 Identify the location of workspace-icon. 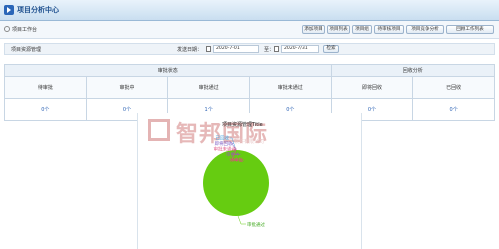
(7, 29).